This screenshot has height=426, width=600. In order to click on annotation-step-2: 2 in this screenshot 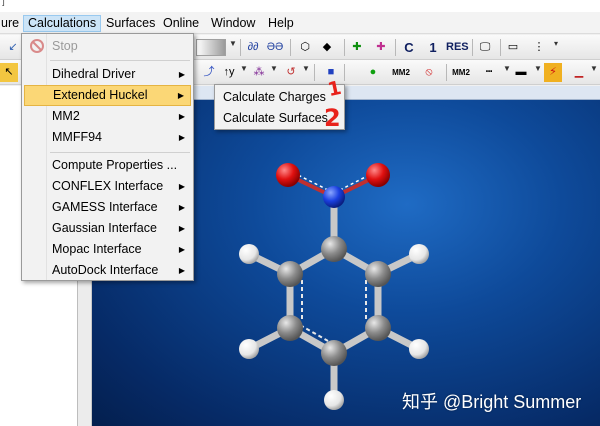, I will do `click(332, 118)`.